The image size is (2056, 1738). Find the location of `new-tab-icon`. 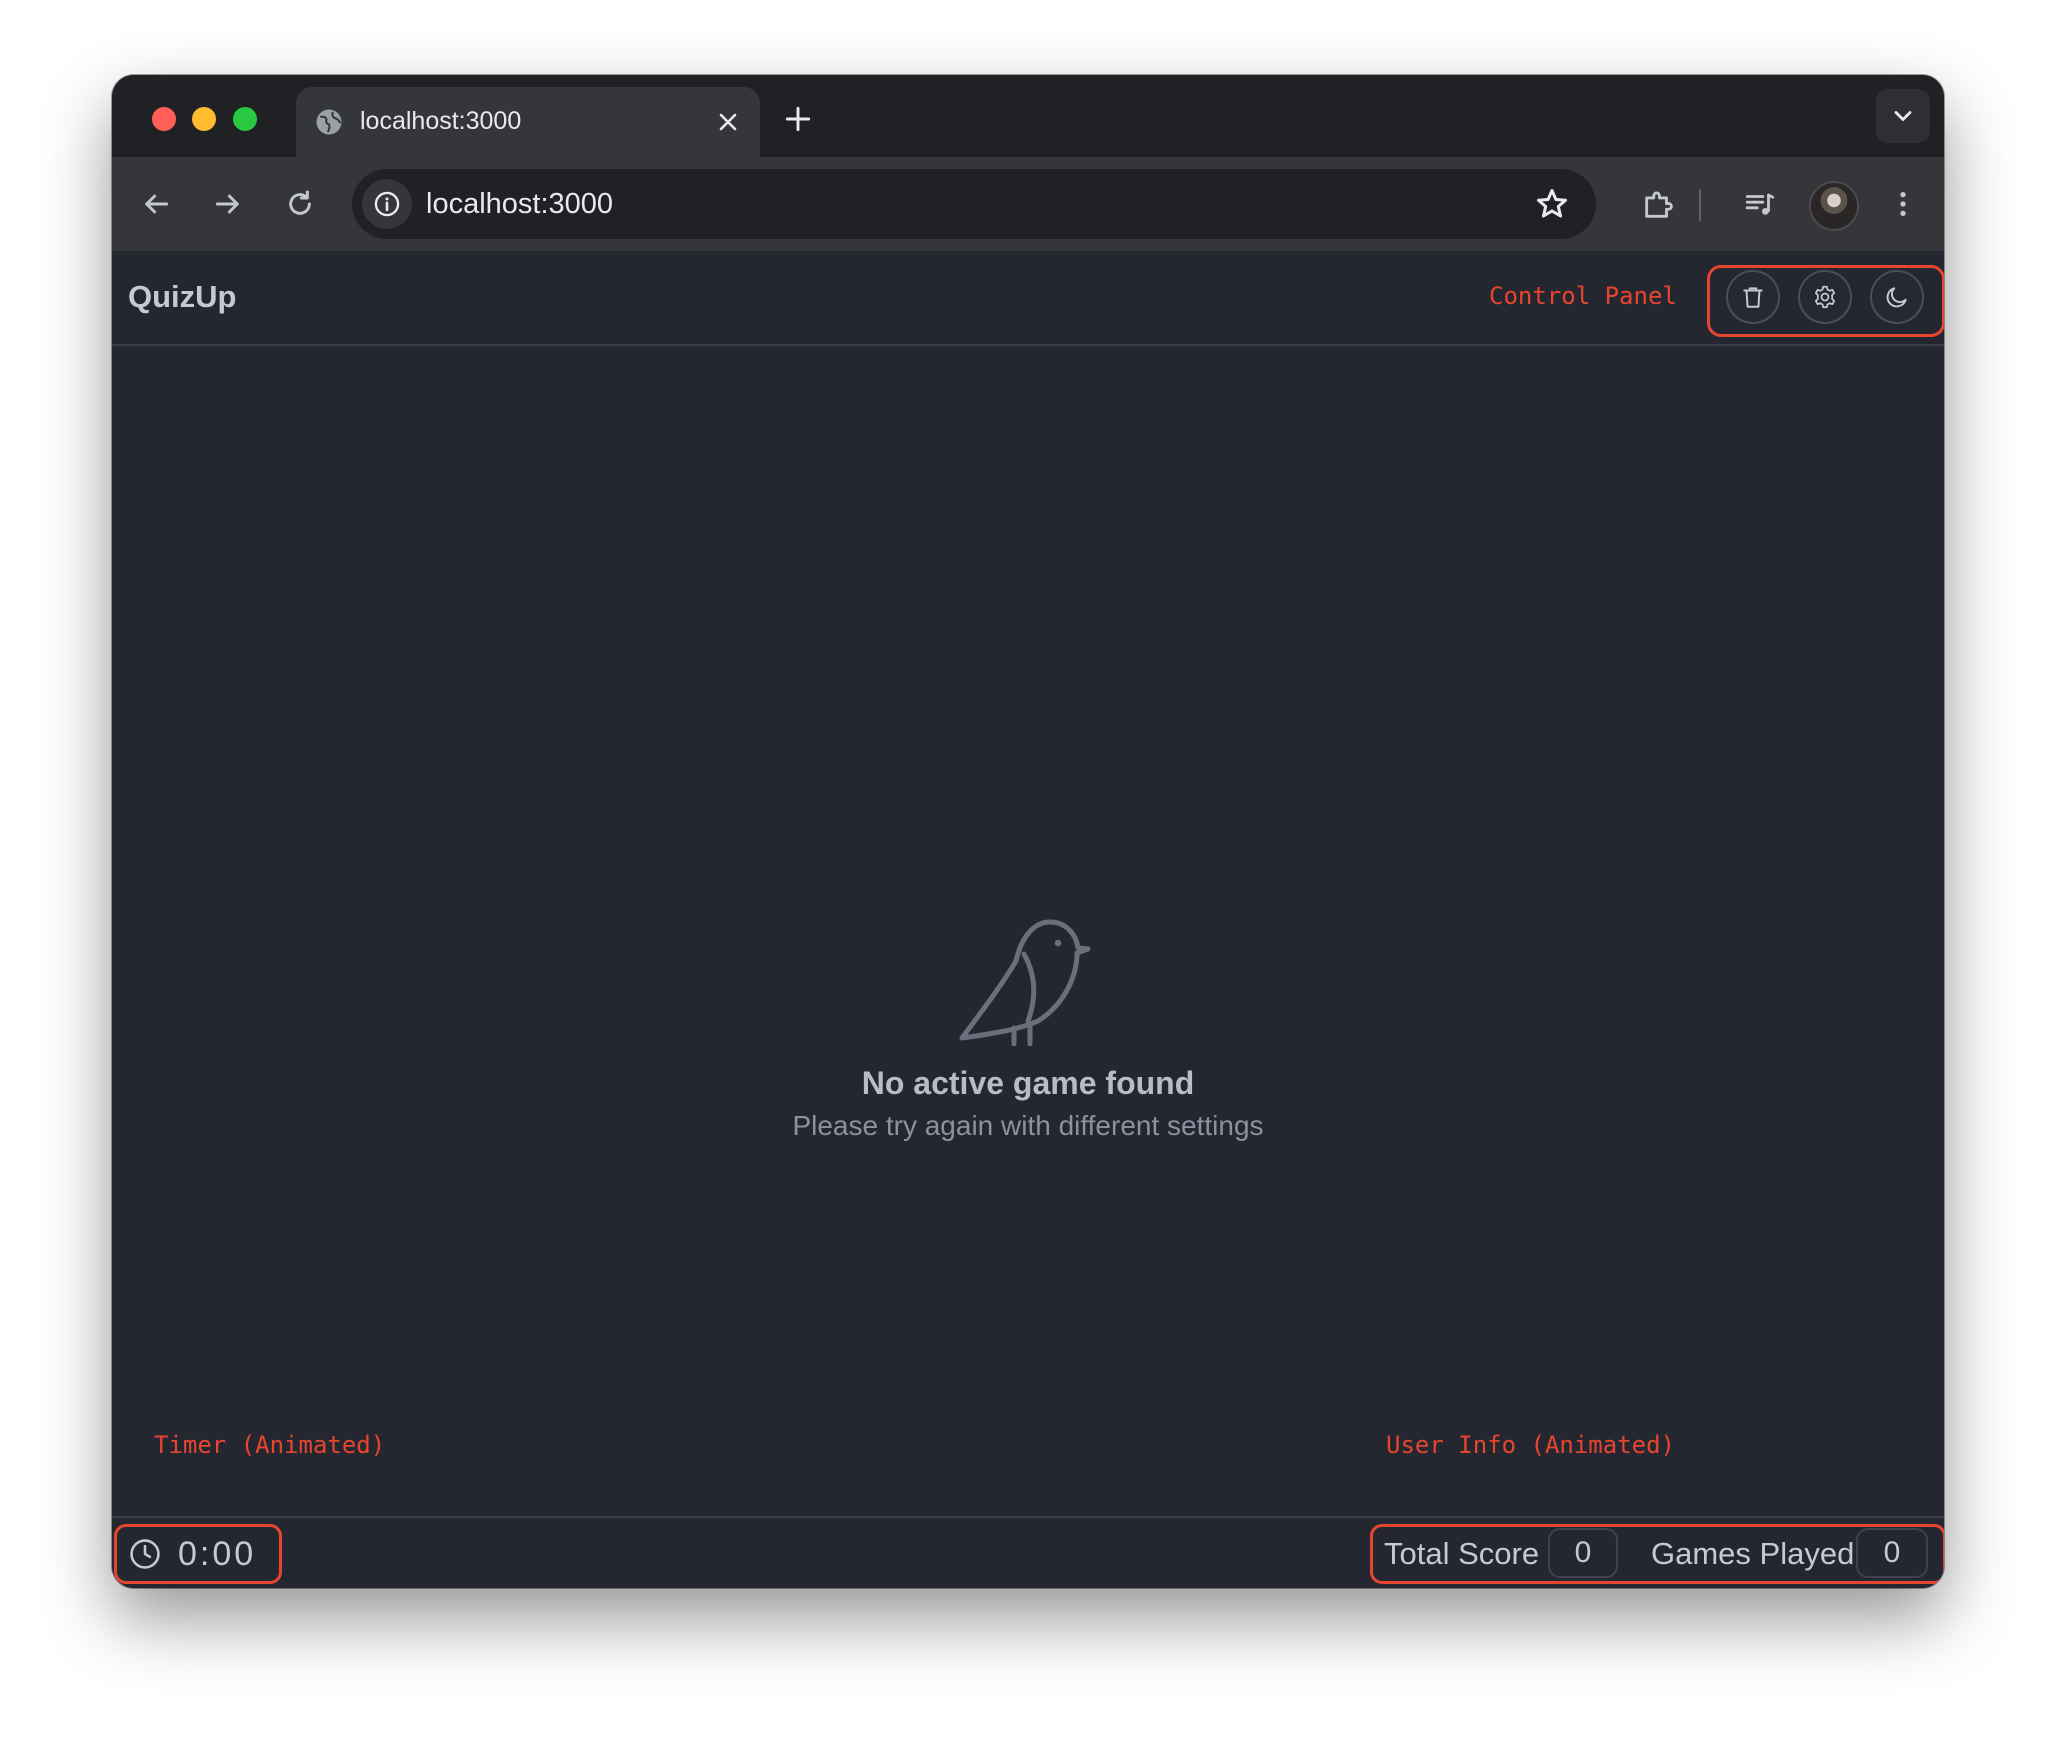

new-tab-icon is located at coordinates (798, 119).